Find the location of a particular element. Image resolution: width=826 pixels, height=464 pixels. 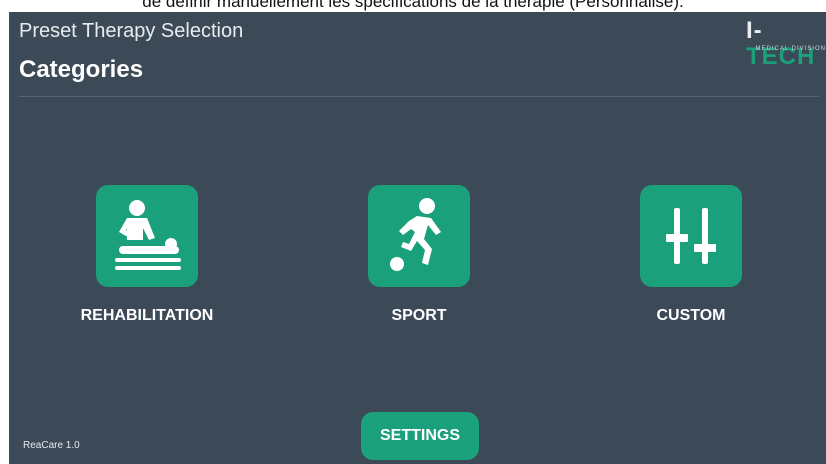

rehabilitation-tile is located at coordinates (147, 236).